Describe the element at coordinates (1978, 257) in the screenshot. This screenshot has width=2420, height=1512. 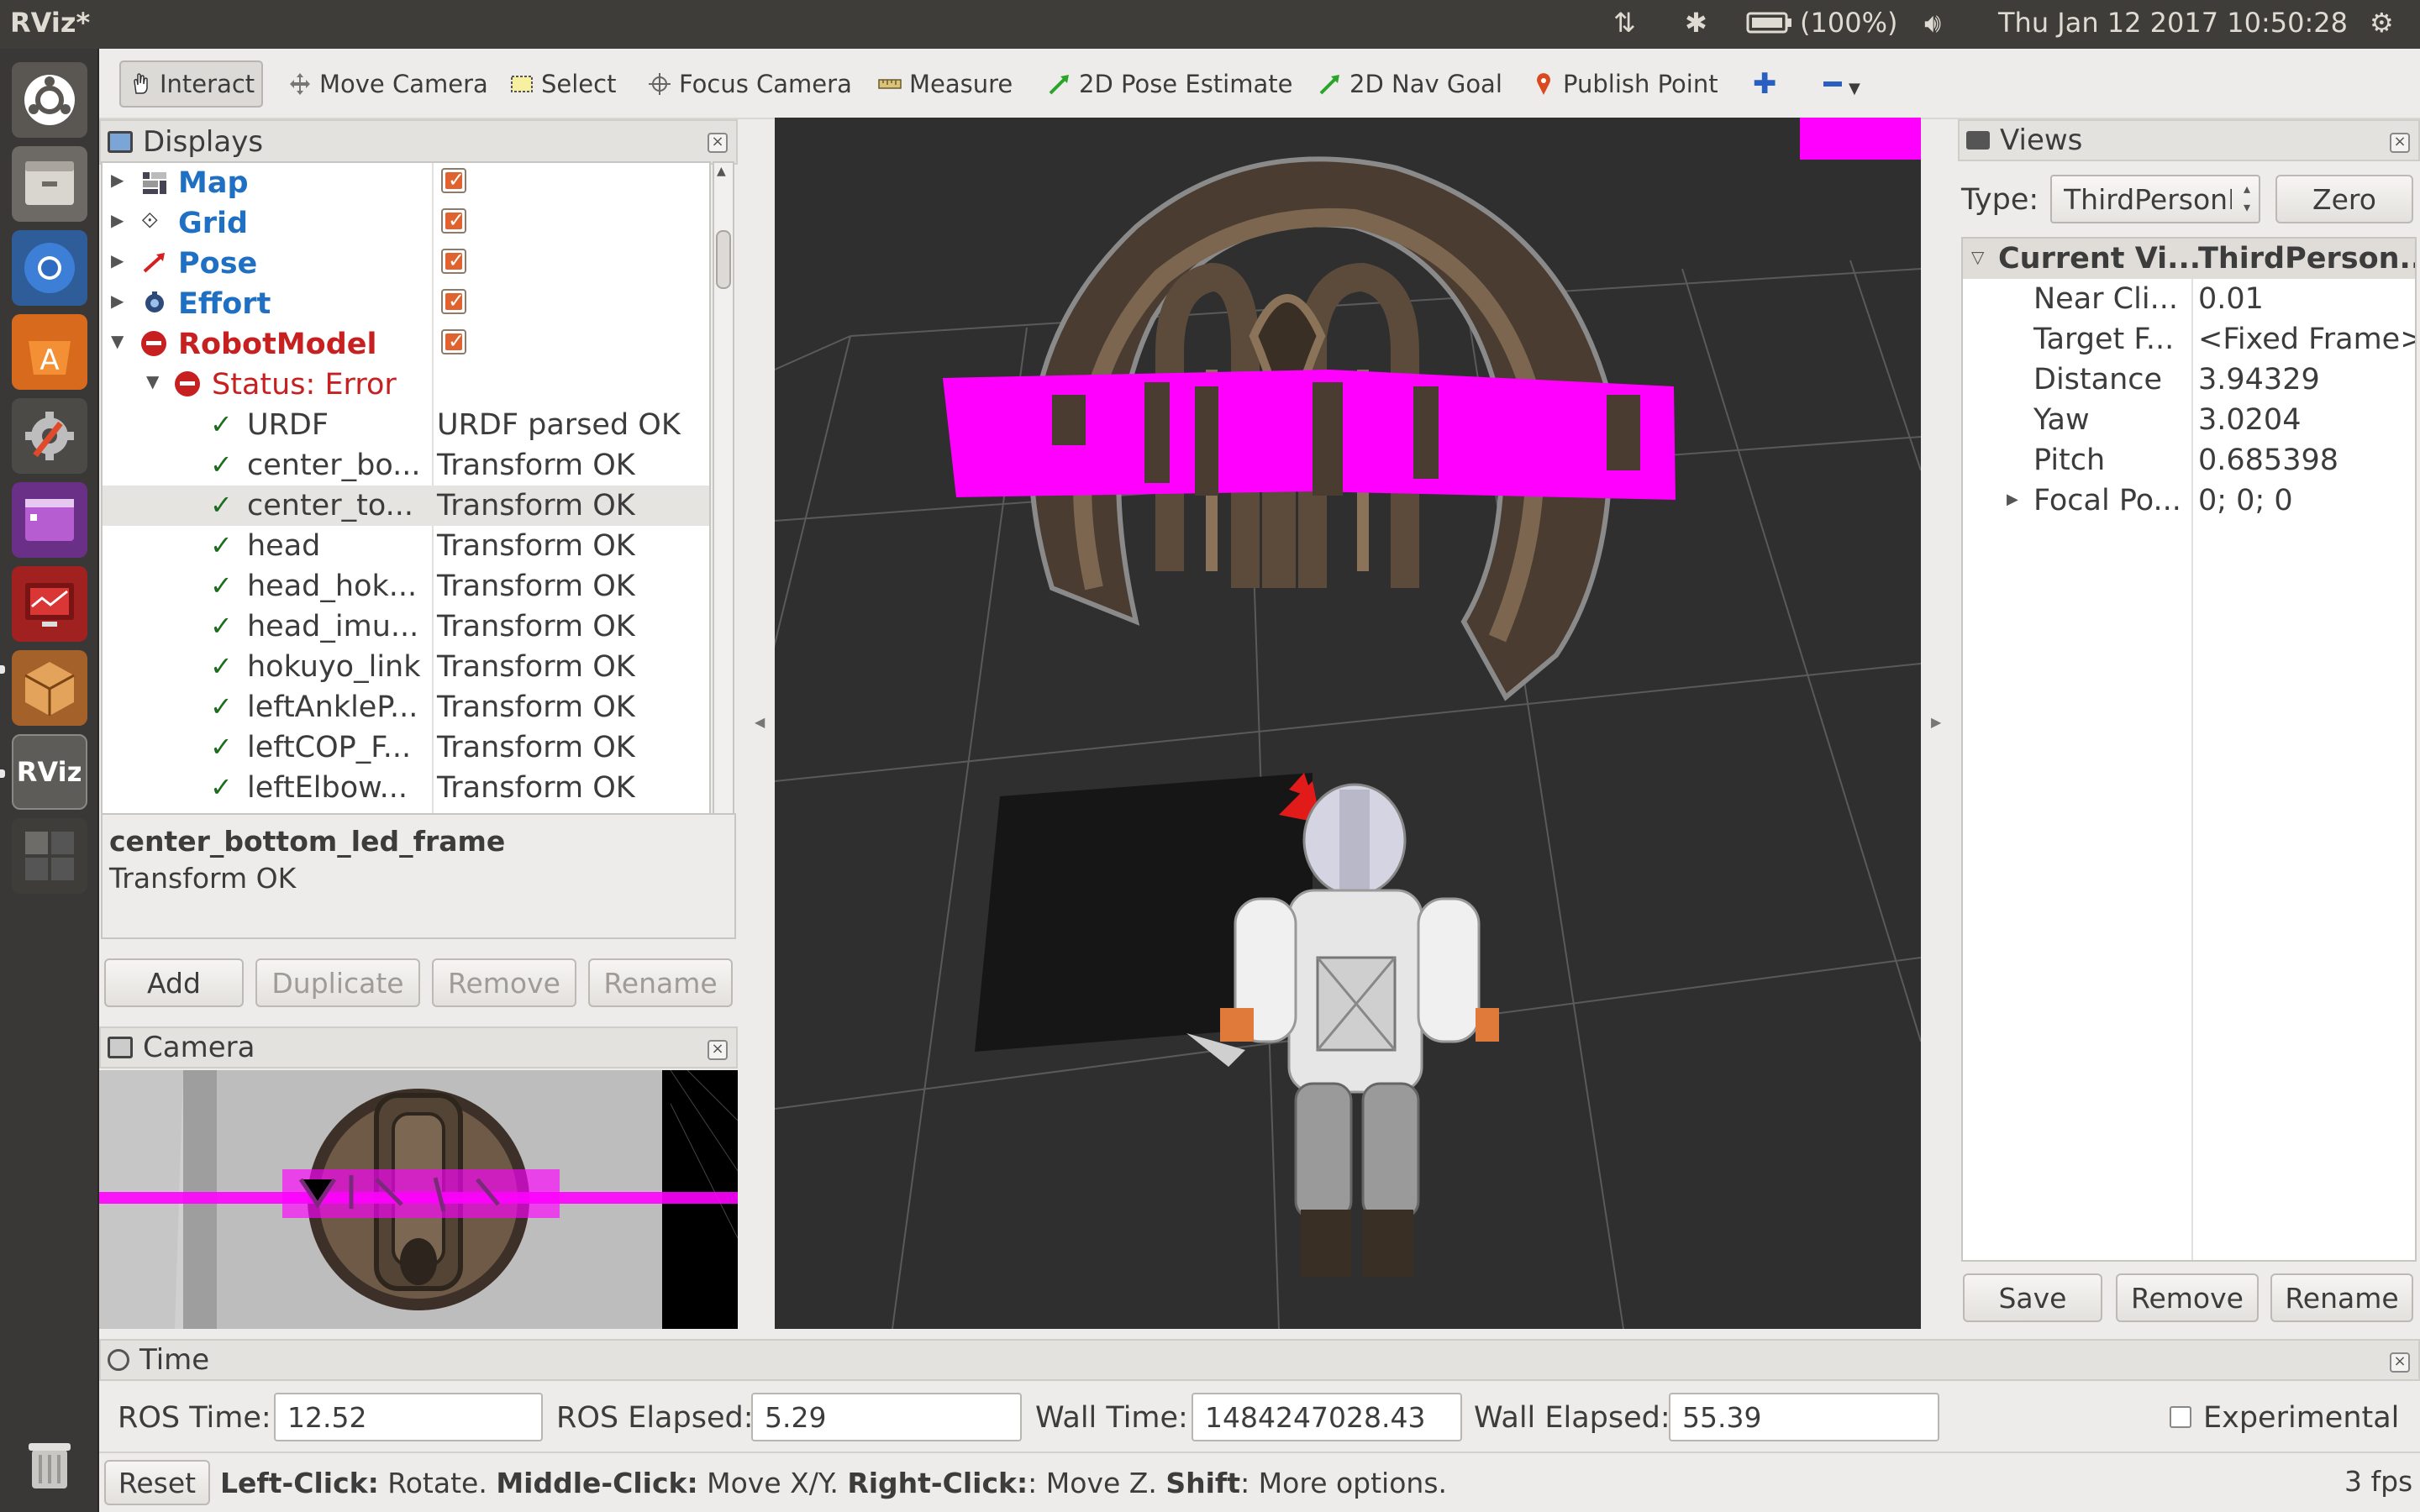
I see `collapse-arrow-icon: ▽` at that location.